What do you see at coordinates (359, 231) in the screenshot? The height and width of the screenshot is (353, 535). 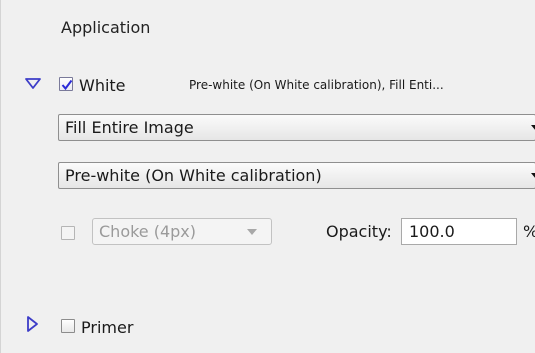 I see `opacity-label: Opacity:` at bounding box center [359, 231].